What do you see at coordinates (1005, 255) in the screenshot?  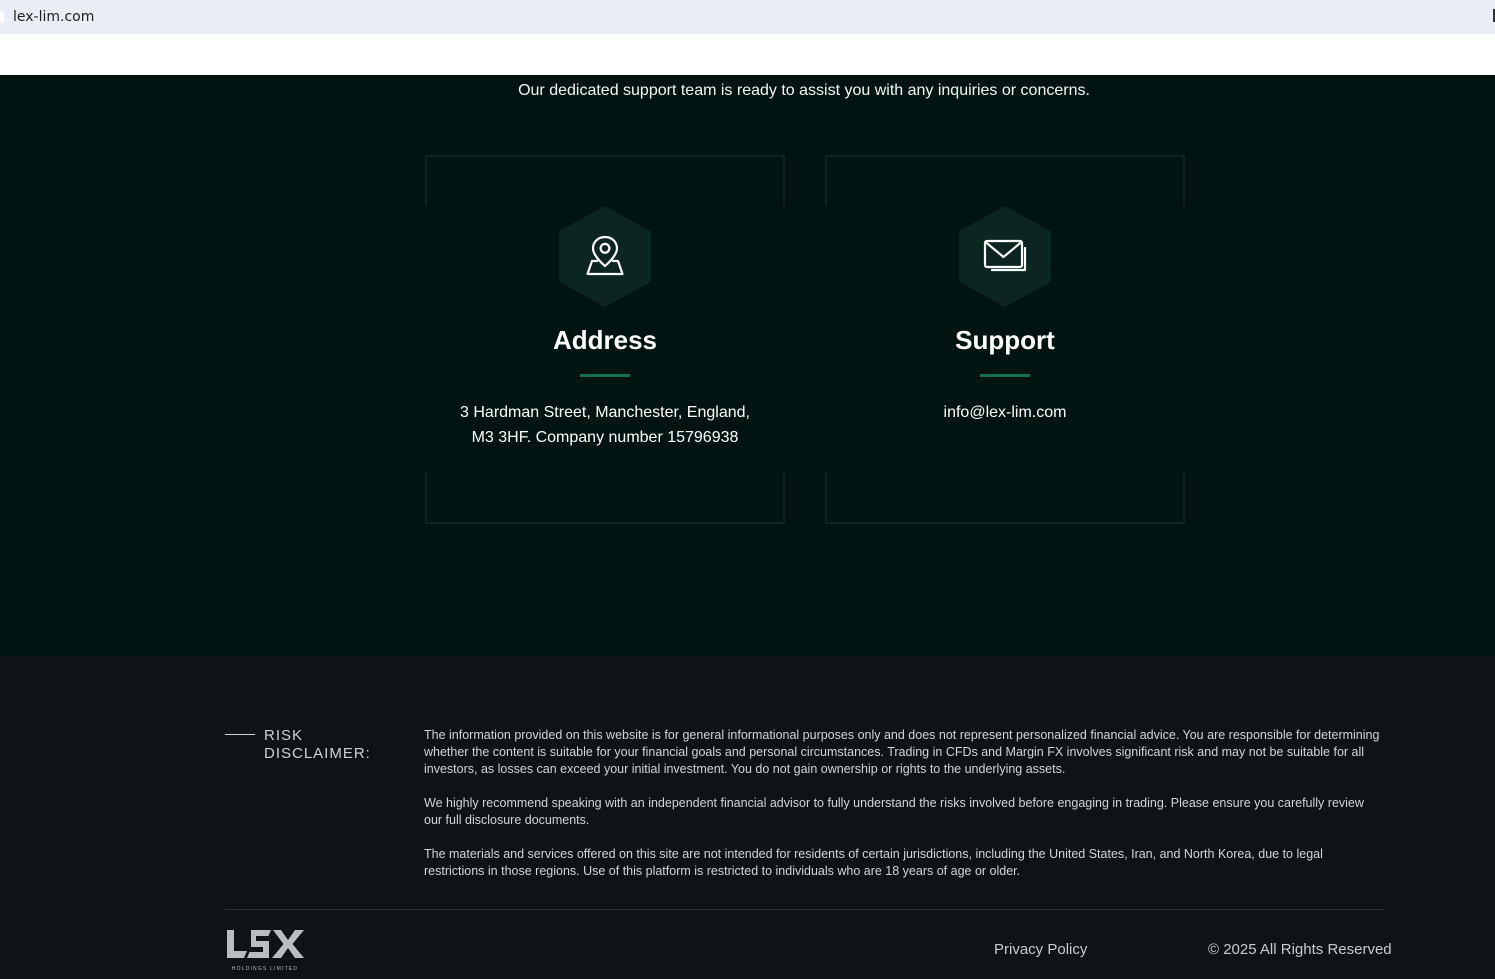 I see `envelope-icon` at bounding box center [1005, 255].